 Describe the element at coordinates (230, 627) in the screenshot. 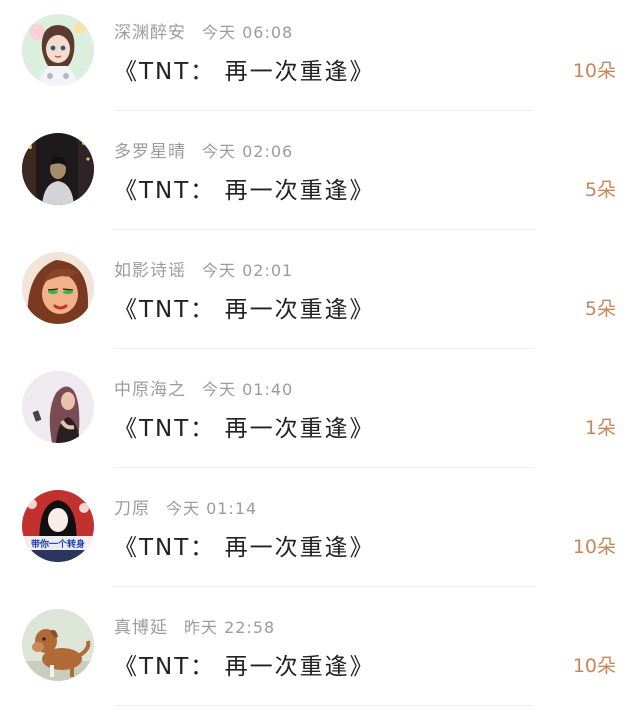

I see `timestamp: 昨天 22:58` at that location.